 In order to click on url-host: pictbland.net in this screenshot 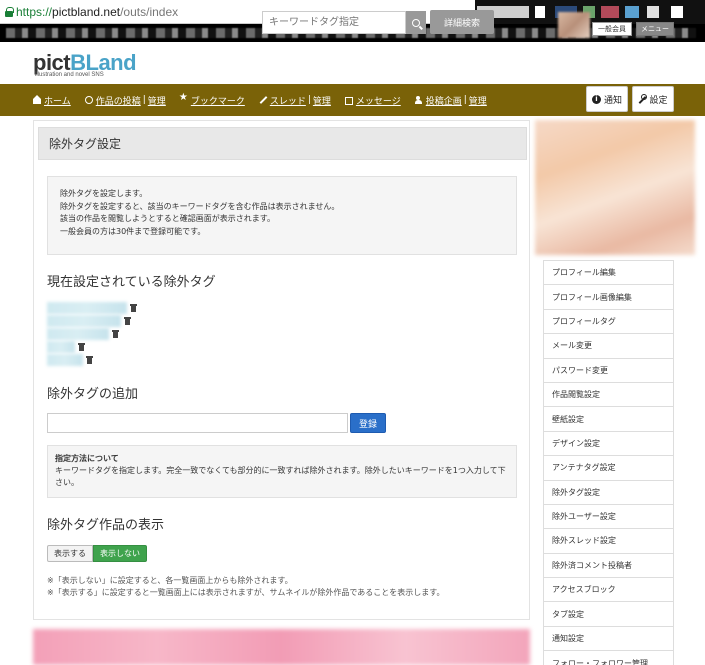, I will do `click(86, 11)`.